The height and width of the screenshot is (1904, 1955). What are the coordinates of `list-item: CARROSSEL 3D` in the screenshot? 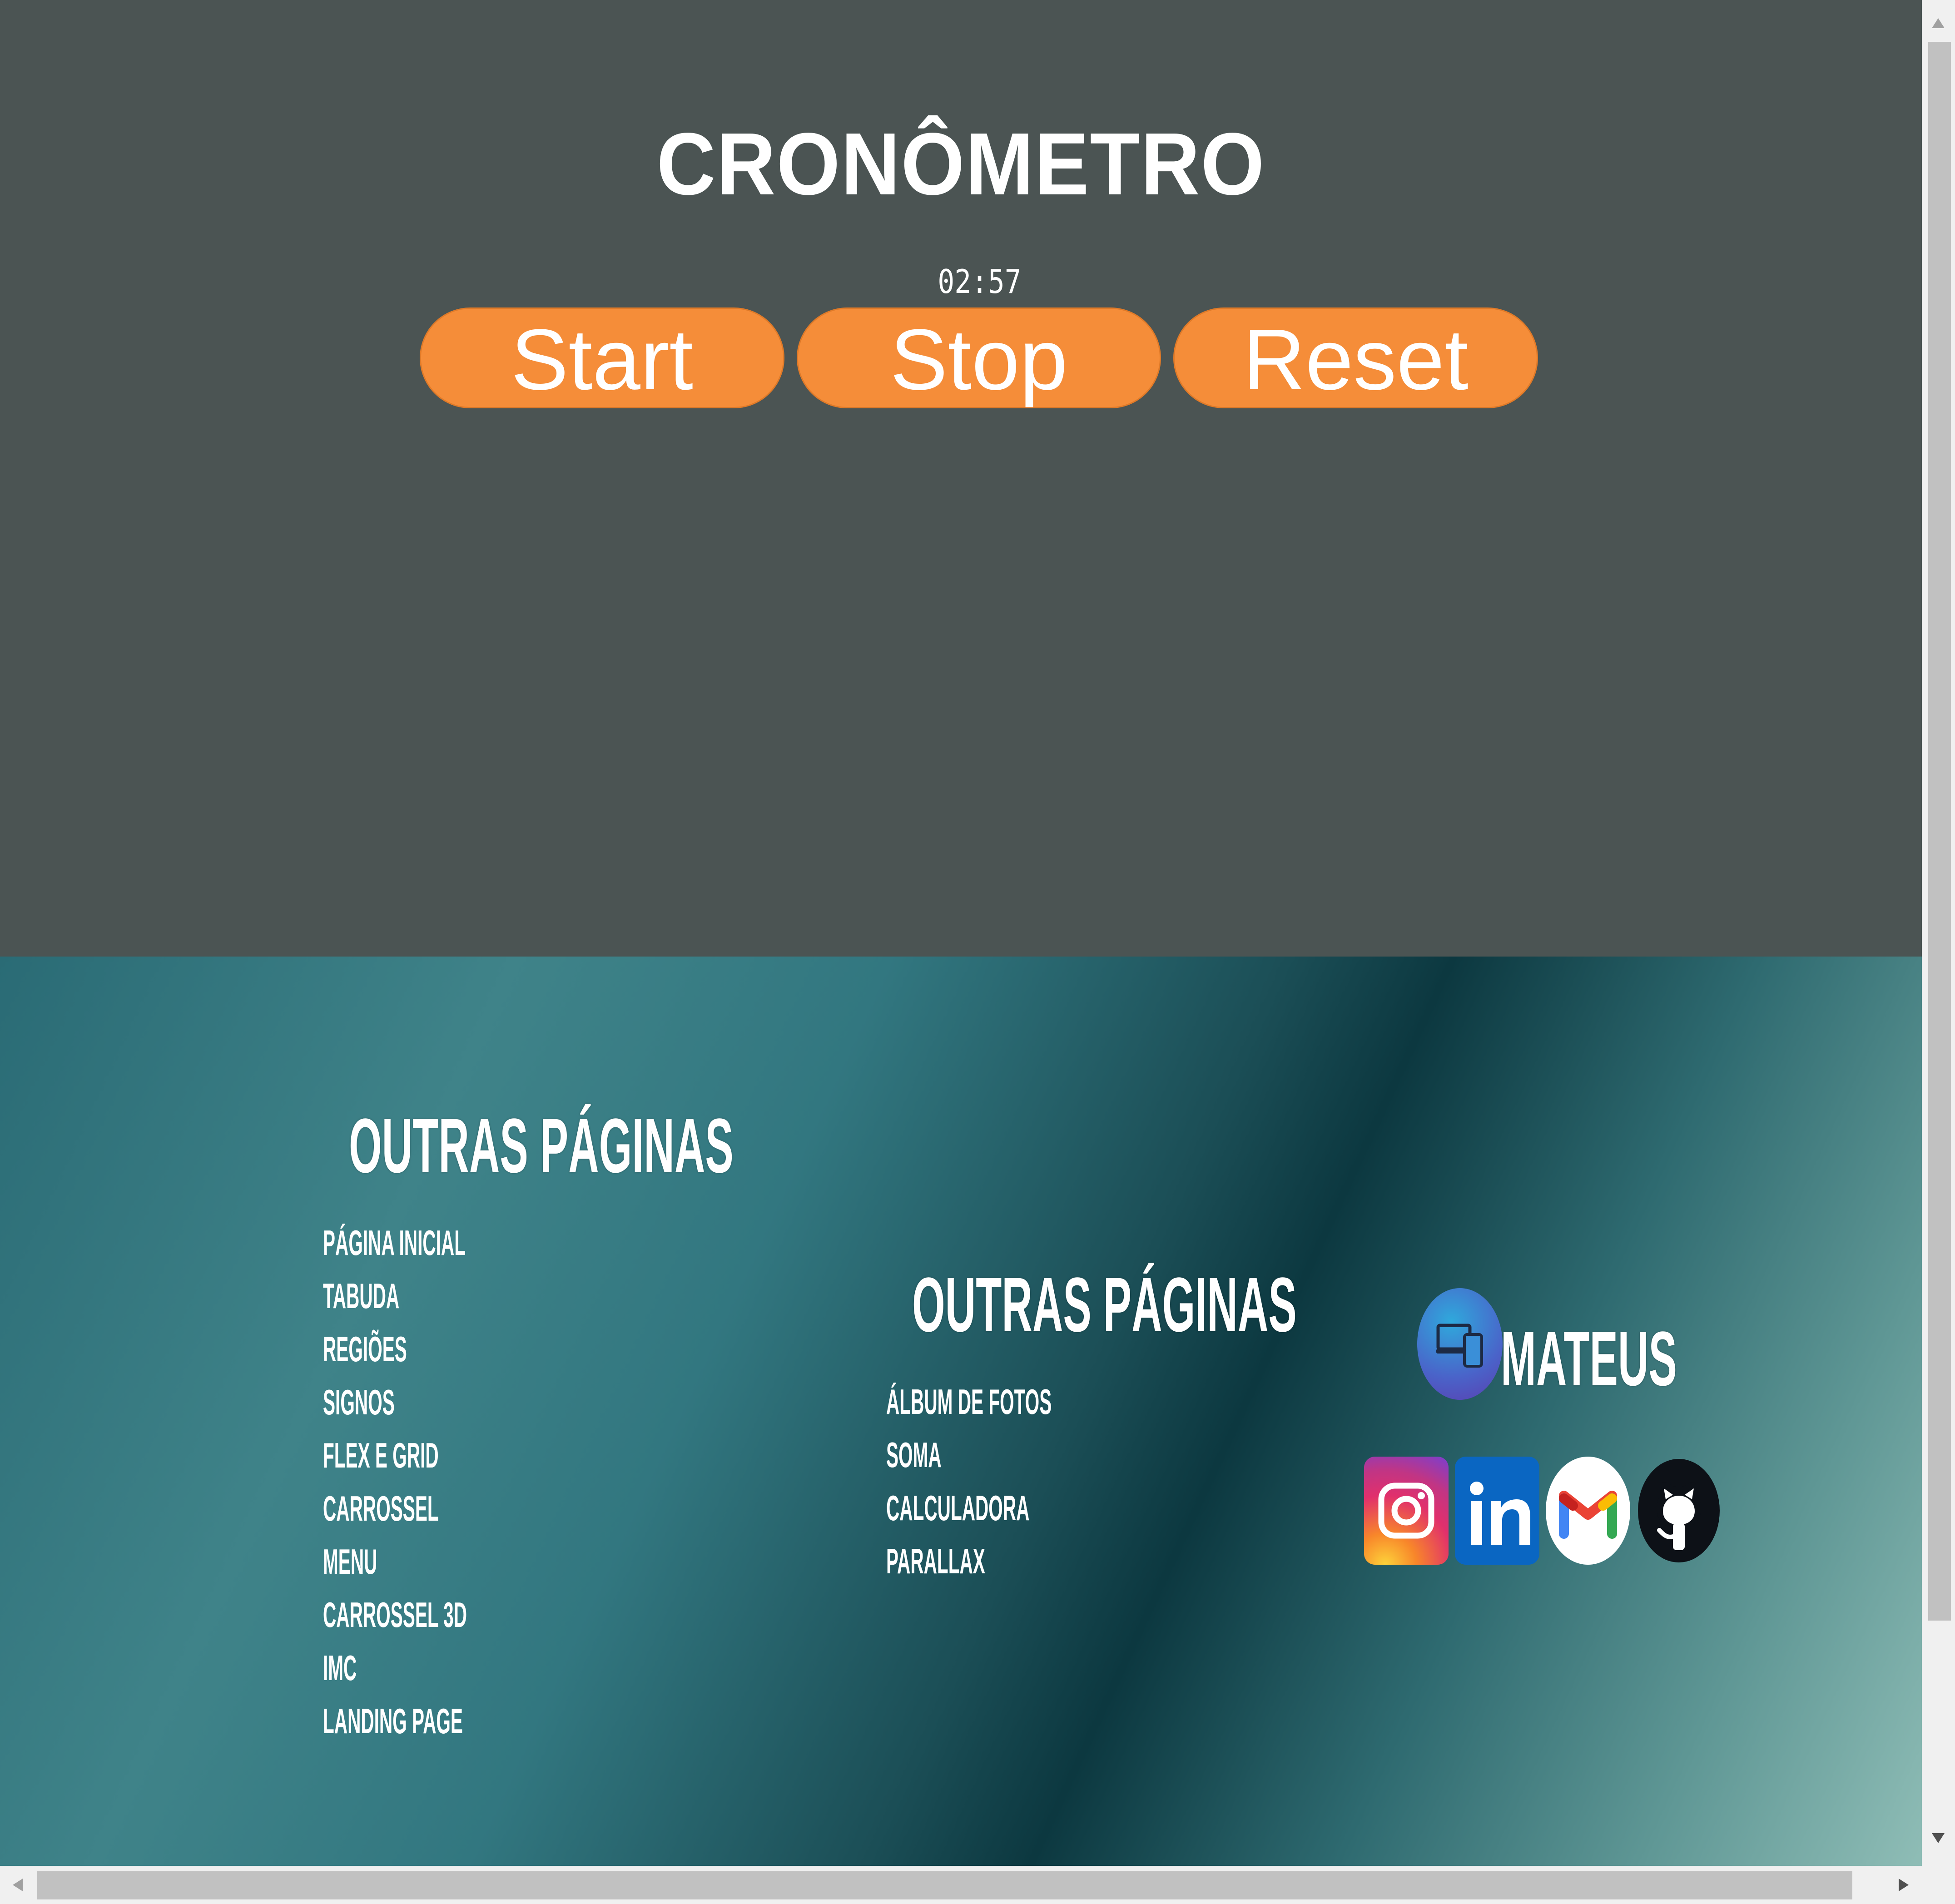 It's located at (461, 1614).